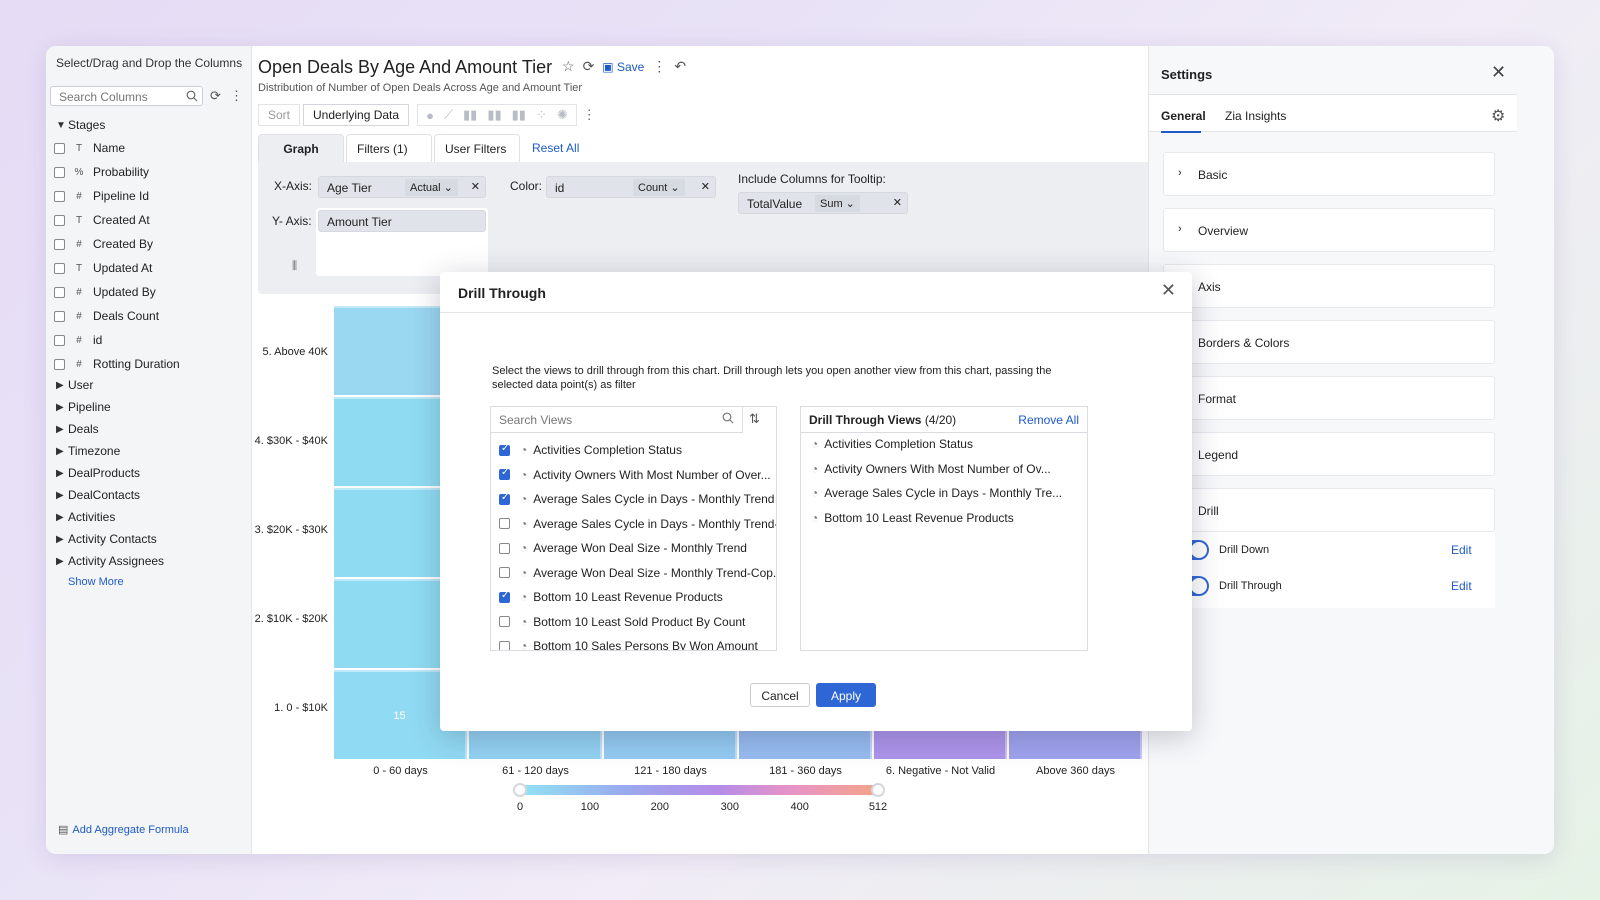  I want to click on field-item: # Updated By, so click(105, 292).